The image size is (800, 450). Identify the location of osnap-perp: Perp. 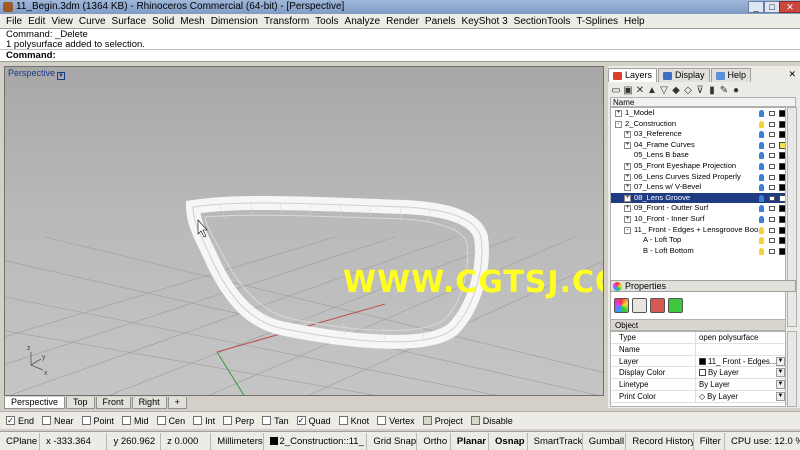
(238, 421).